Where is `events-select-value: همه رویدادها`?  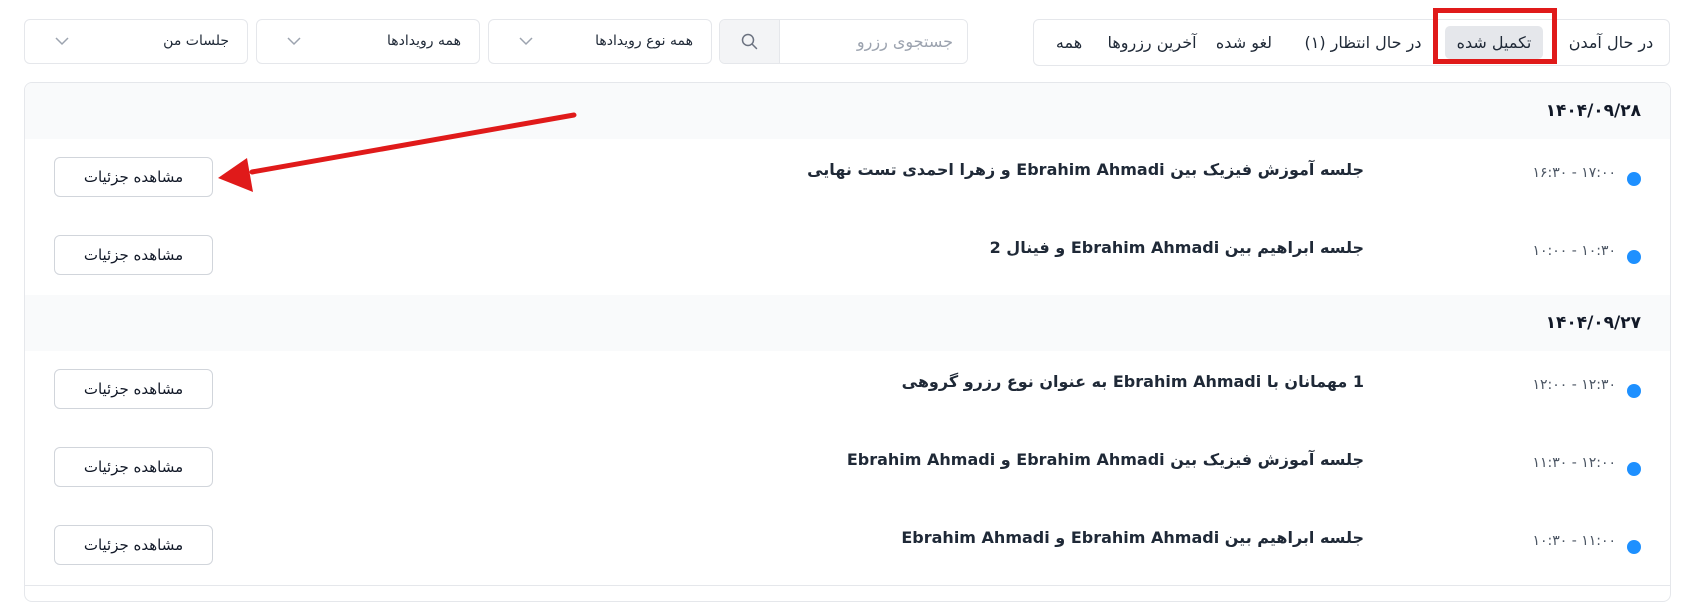 events-select-value: همه رویدادها is located at coordinates (424, 41).